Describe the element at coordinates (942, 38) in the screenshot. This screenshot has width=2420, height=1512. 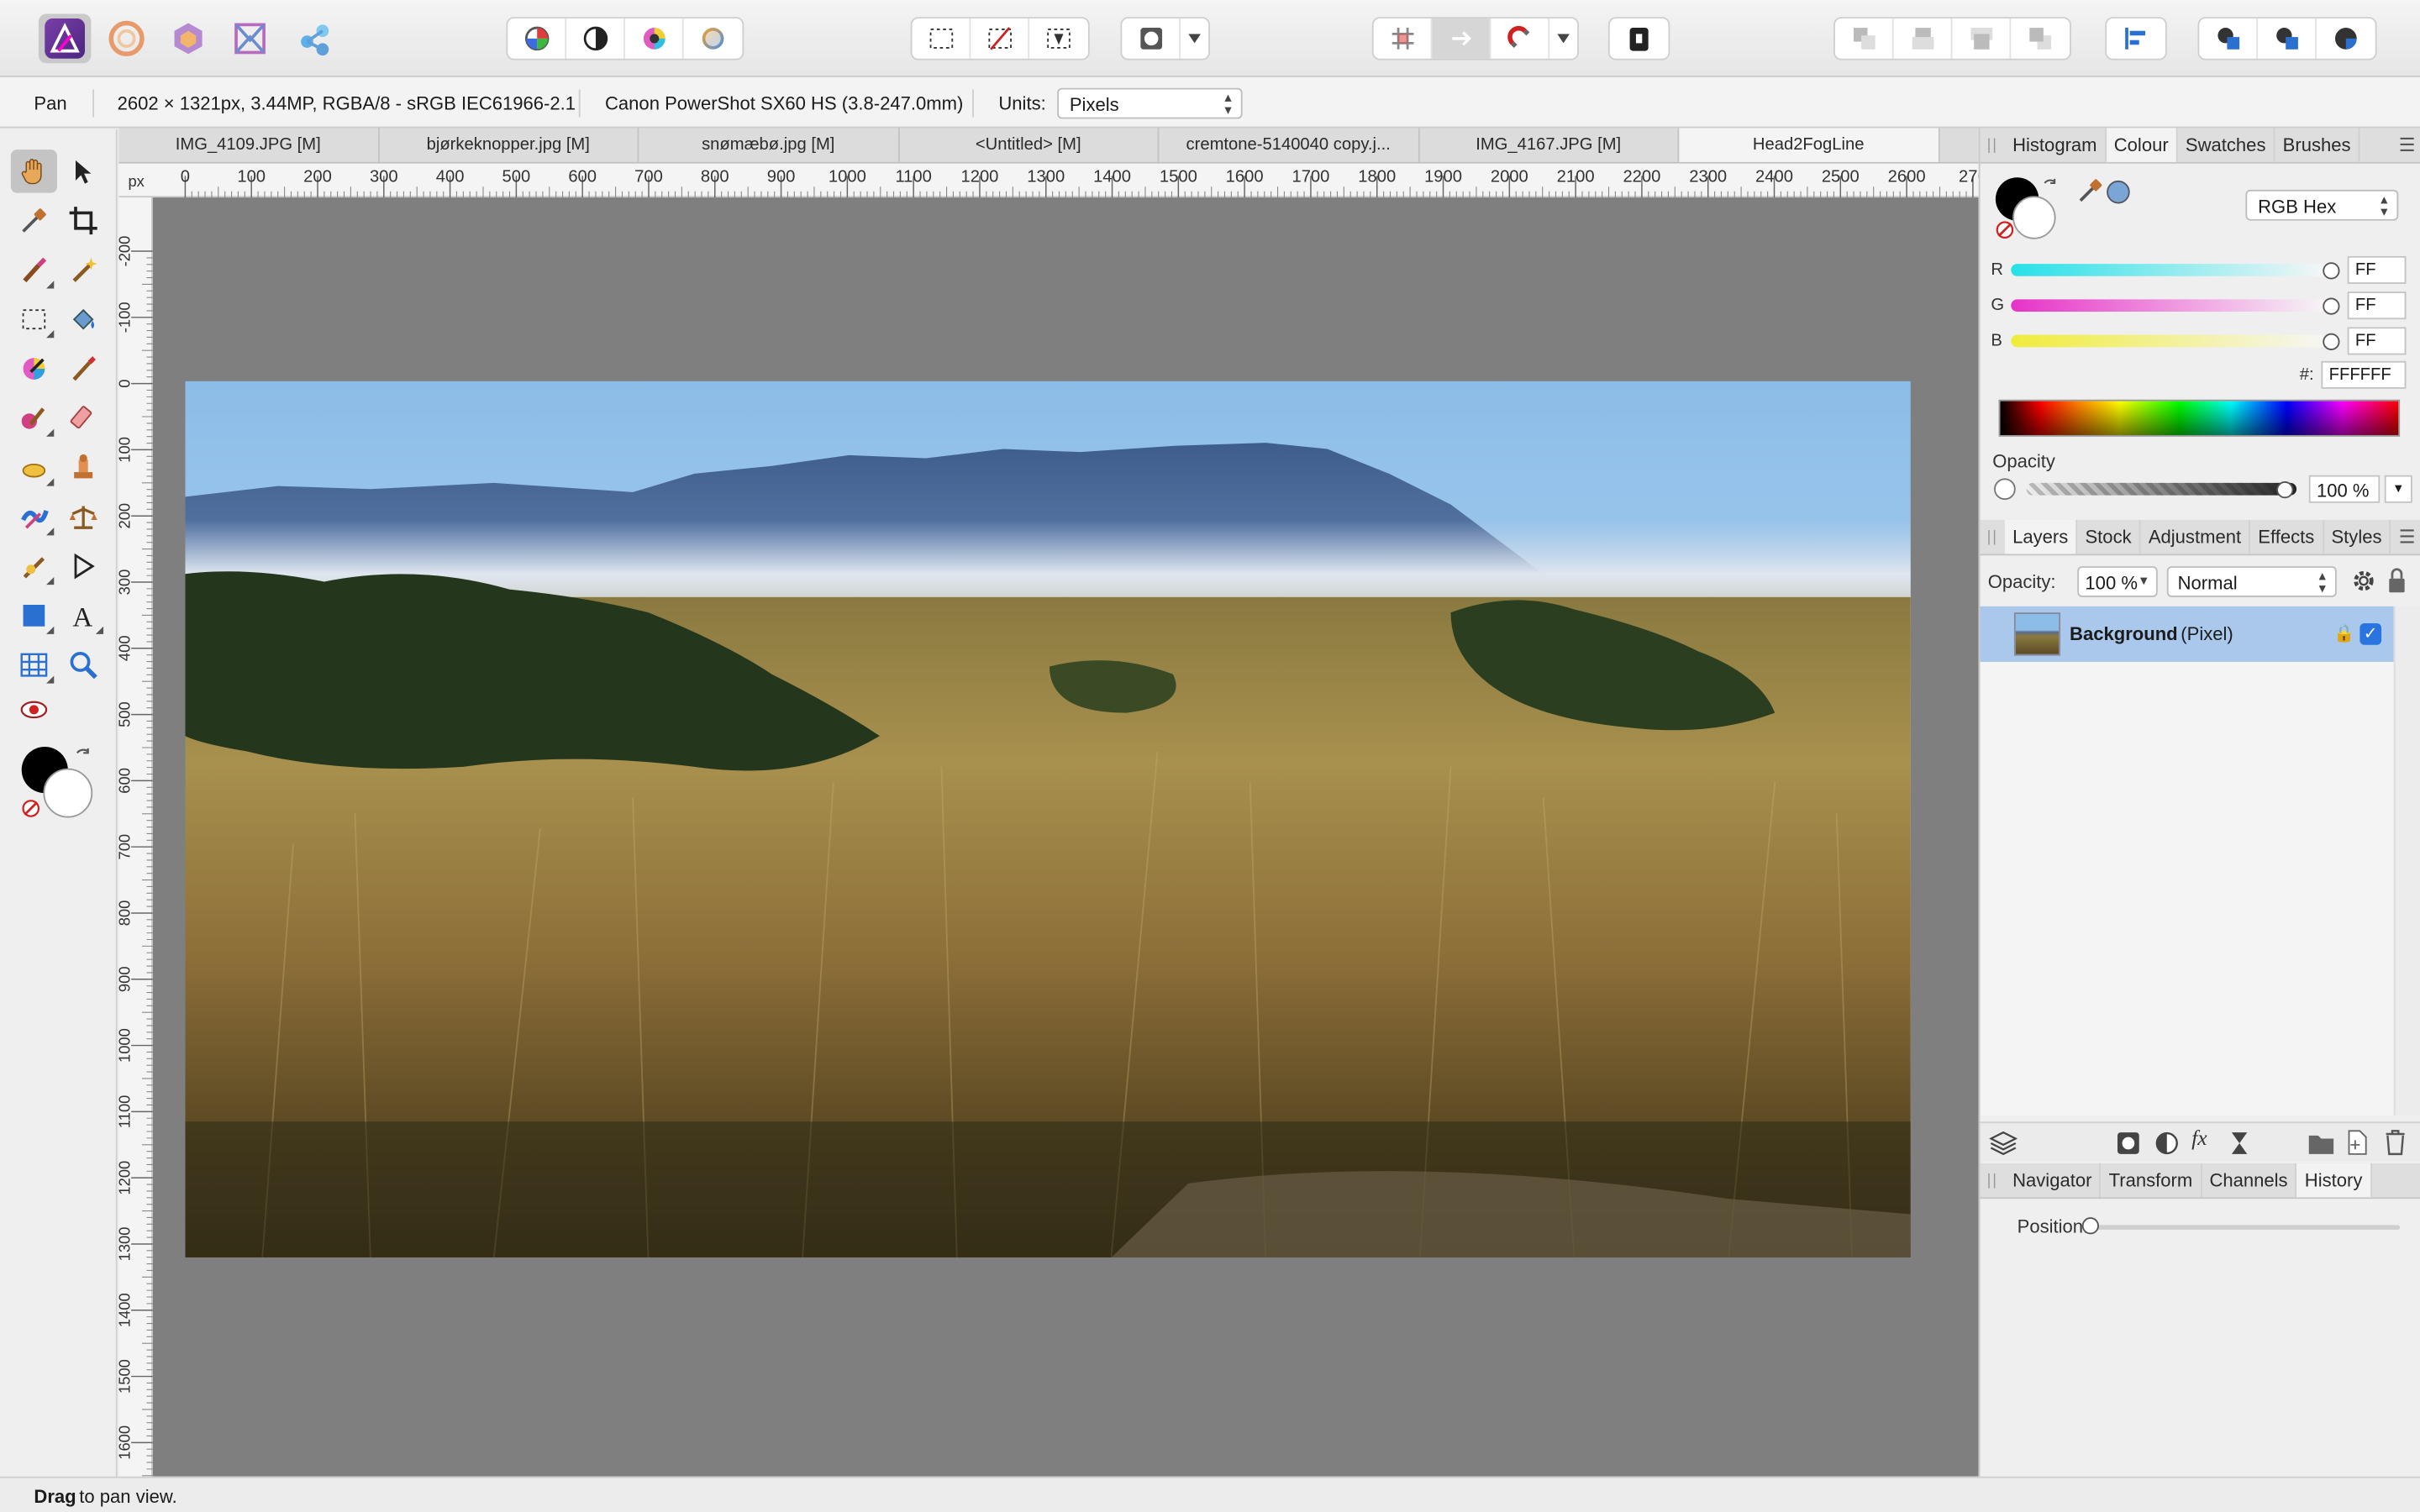
I see `marquee-selection-icon` at that location.